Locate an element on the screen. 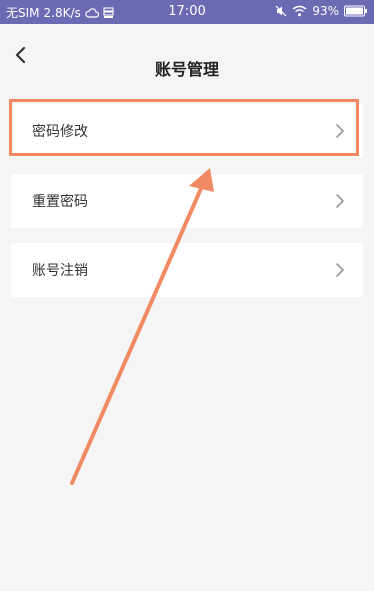 The width and height of the screenshot is (374, 591). battery-icon is located at coordinates (355, 11).